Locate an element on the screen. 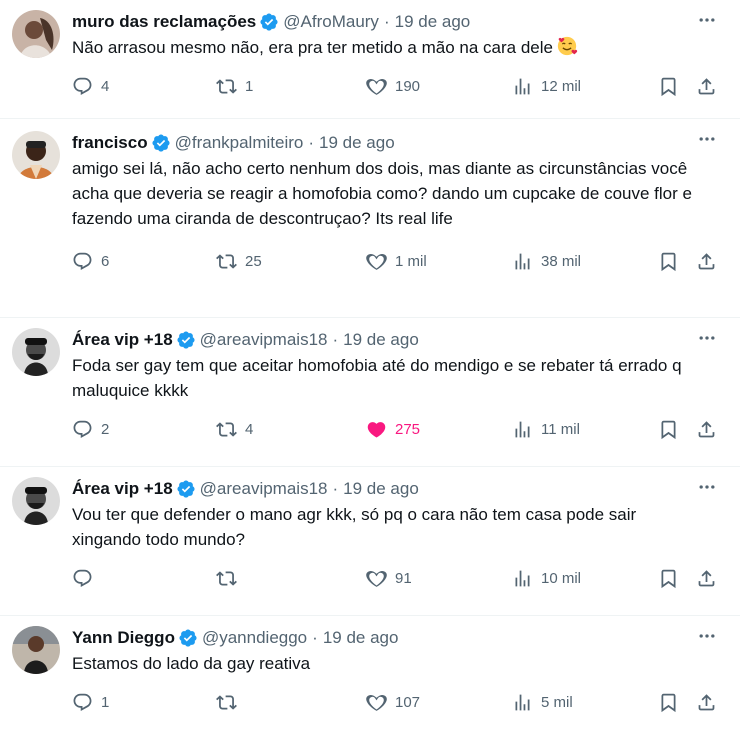 The image size is (740, 732). display-name: Yann Dieggo is located at coordinates (123, 638).